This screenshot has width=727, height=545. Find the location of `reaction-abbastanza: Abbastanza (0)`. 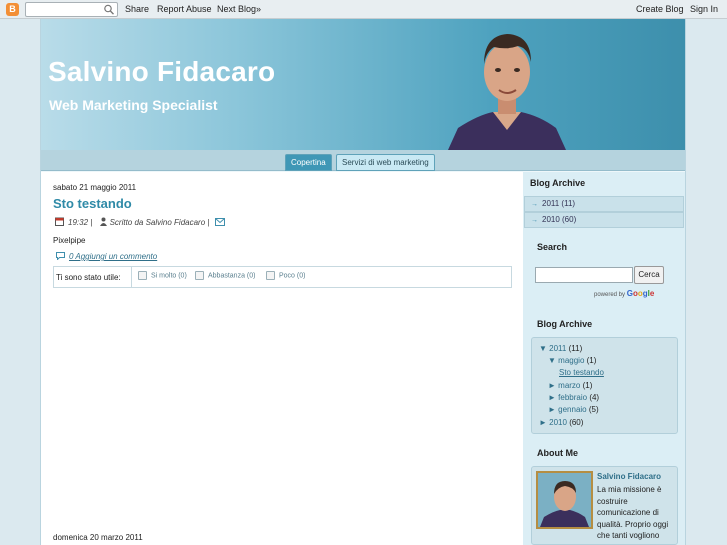

reaction-abbastanza: Abbastanza (0) is located at coordinates (225, 275).